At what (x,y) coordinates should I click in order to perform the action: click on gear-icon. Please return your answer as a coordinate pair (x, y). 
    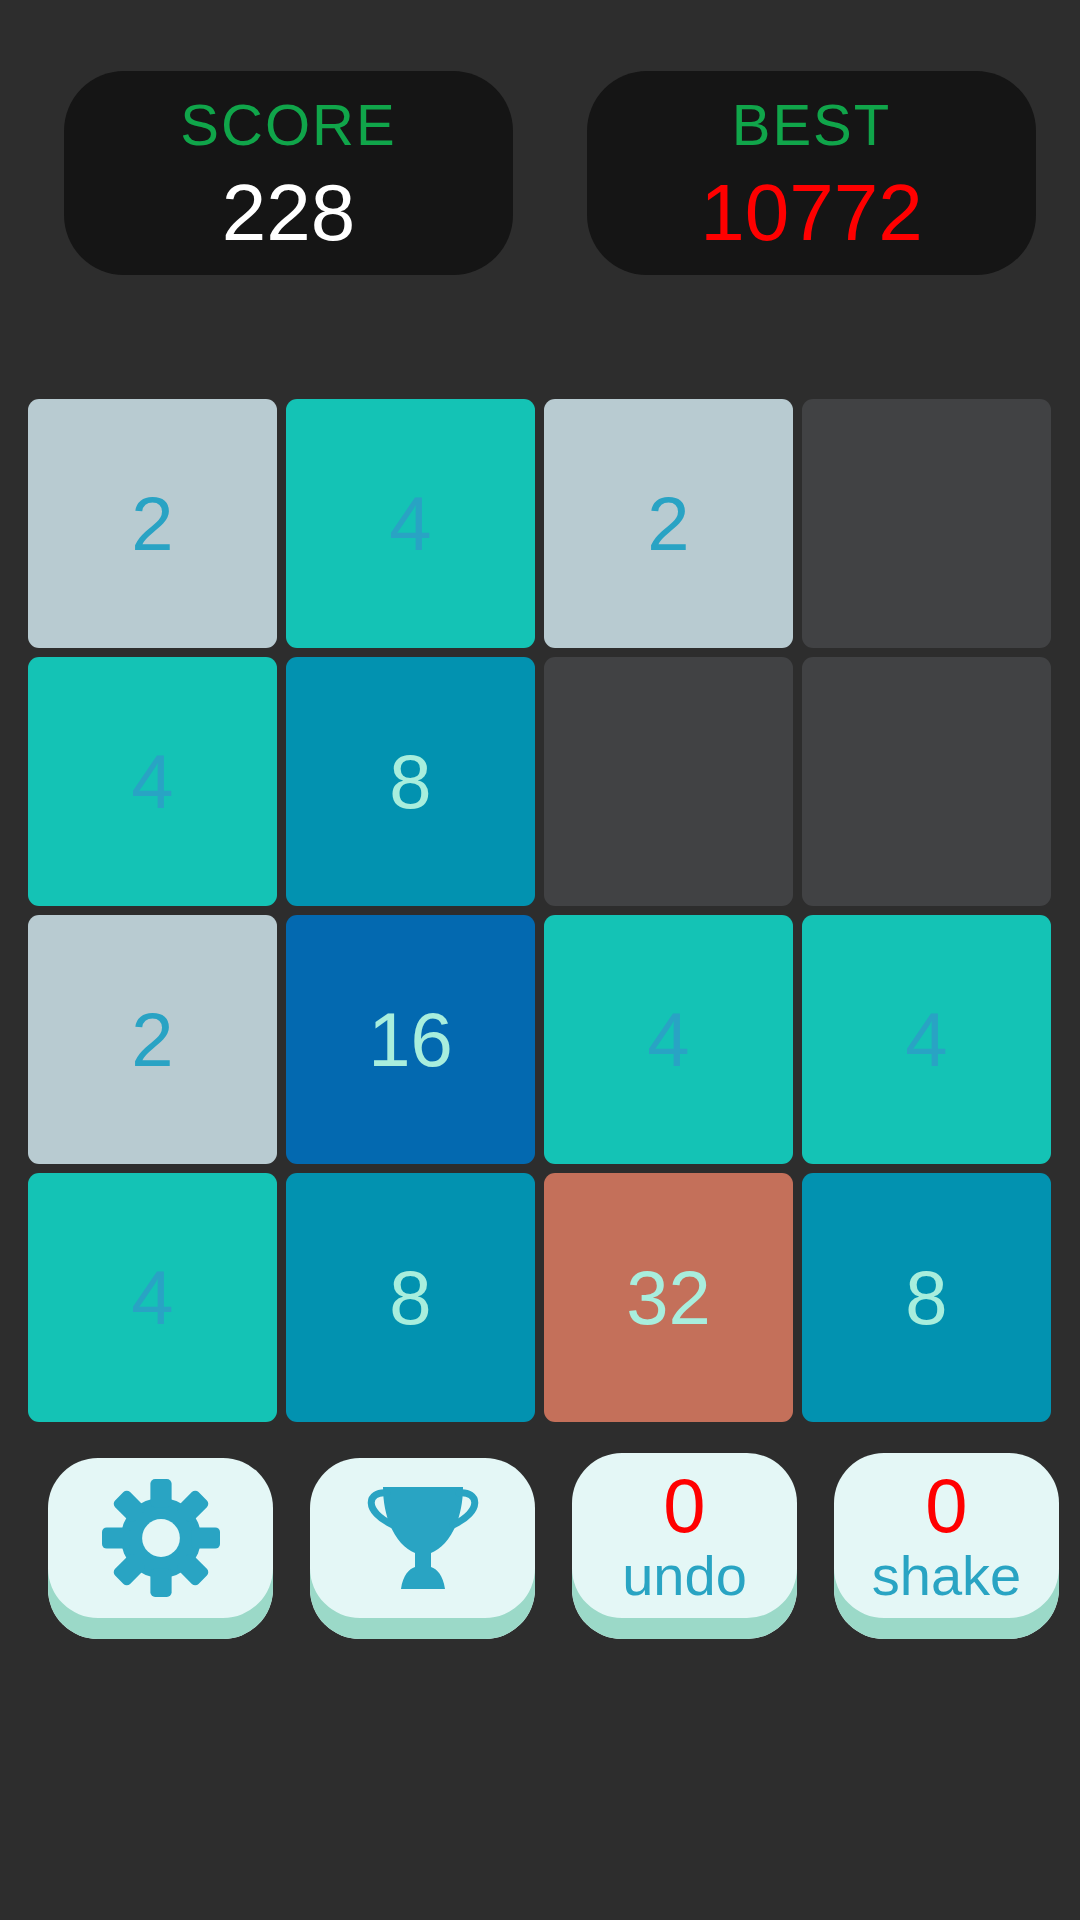
    Looking at the image, I should click on (160, 1538).